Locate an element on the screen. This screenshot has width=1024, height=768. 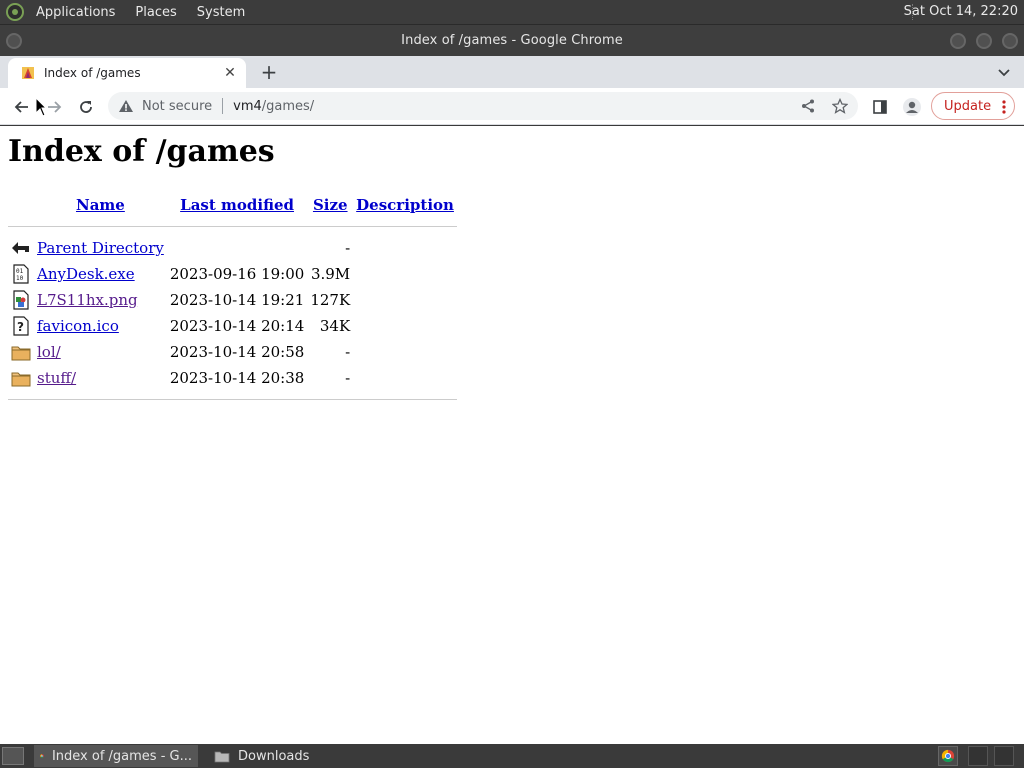
table-row: 01 10 AnyDesk.exe 2023-09-16 19:00 3.9M is located at coordinates (232, 274).